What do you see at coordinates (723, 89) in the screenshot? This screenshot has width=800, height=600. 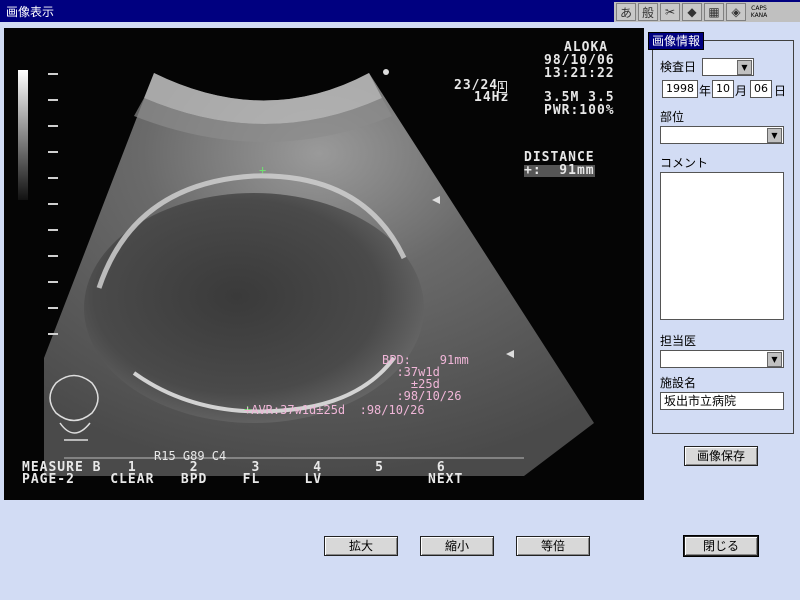 I see `month-field: 10` at bounding box center [723, 89].